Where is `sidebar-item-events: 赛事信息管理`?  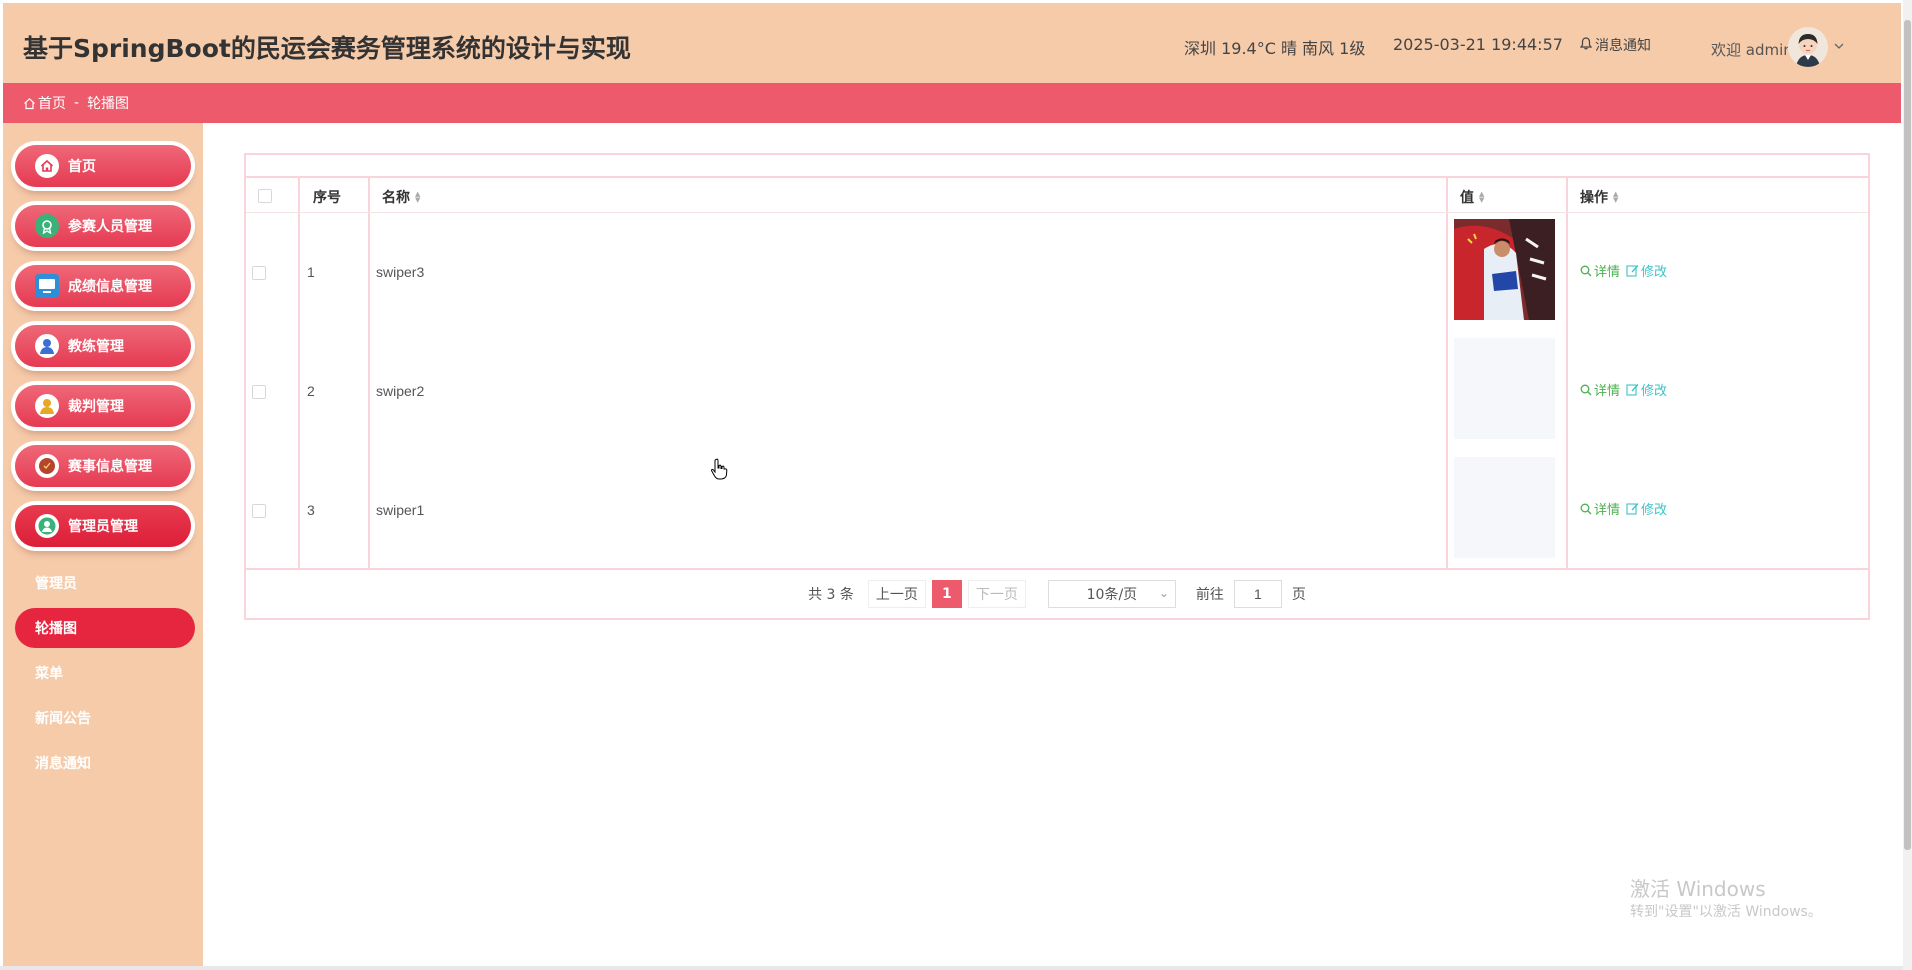
sidebar-item-events: 赛事信息管理 is located at coordinates (103, 466).